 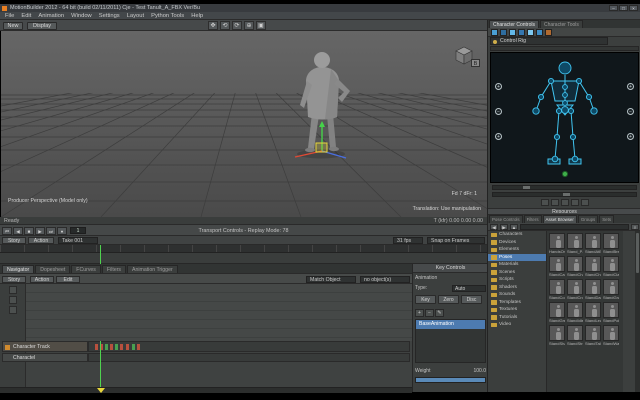 What do you see at coordinates (575, 266) in the screenshot?
I see `asset-thumbnail: StandChat..` at bounding box center [575, 266].